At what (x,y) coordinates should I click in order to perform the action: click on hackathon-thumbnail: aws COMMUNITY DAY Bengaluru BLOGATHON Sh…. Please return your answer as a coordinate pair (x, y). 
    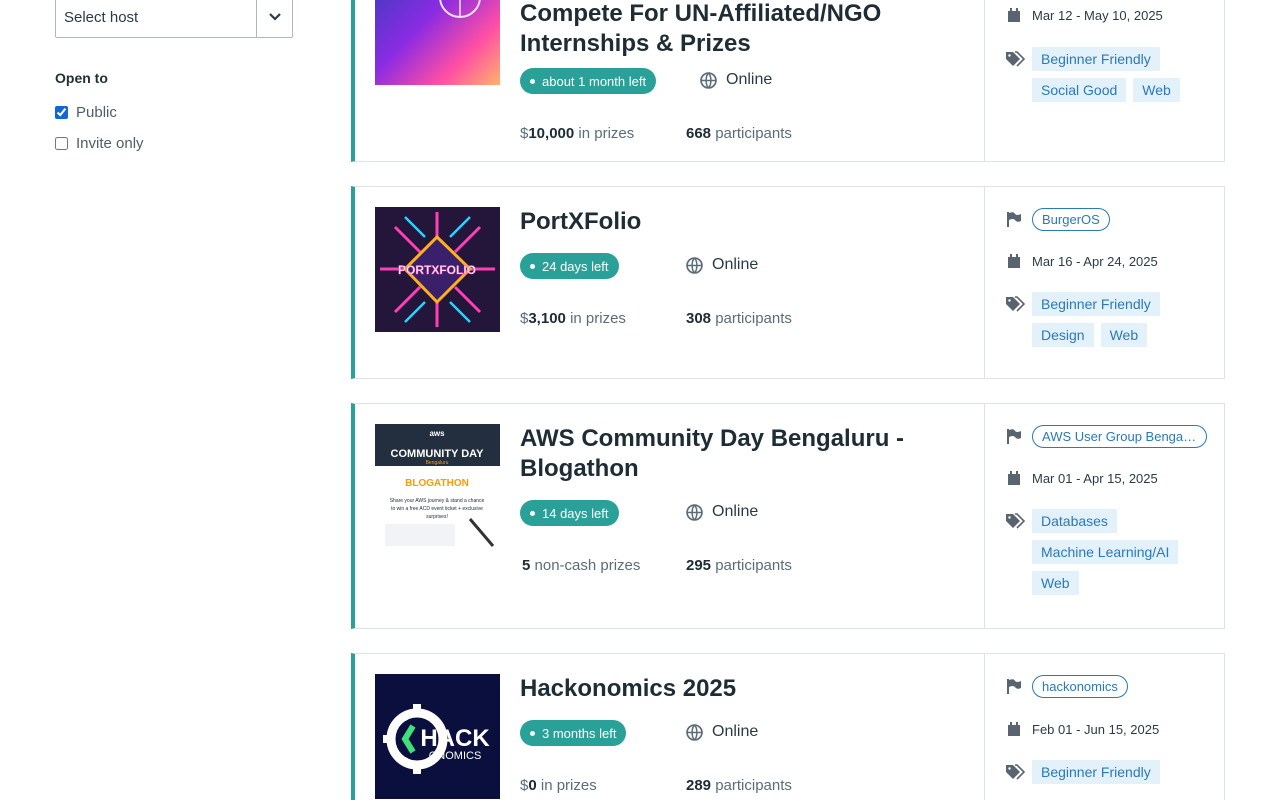
    Looking at the image, I should click on (437, 486).